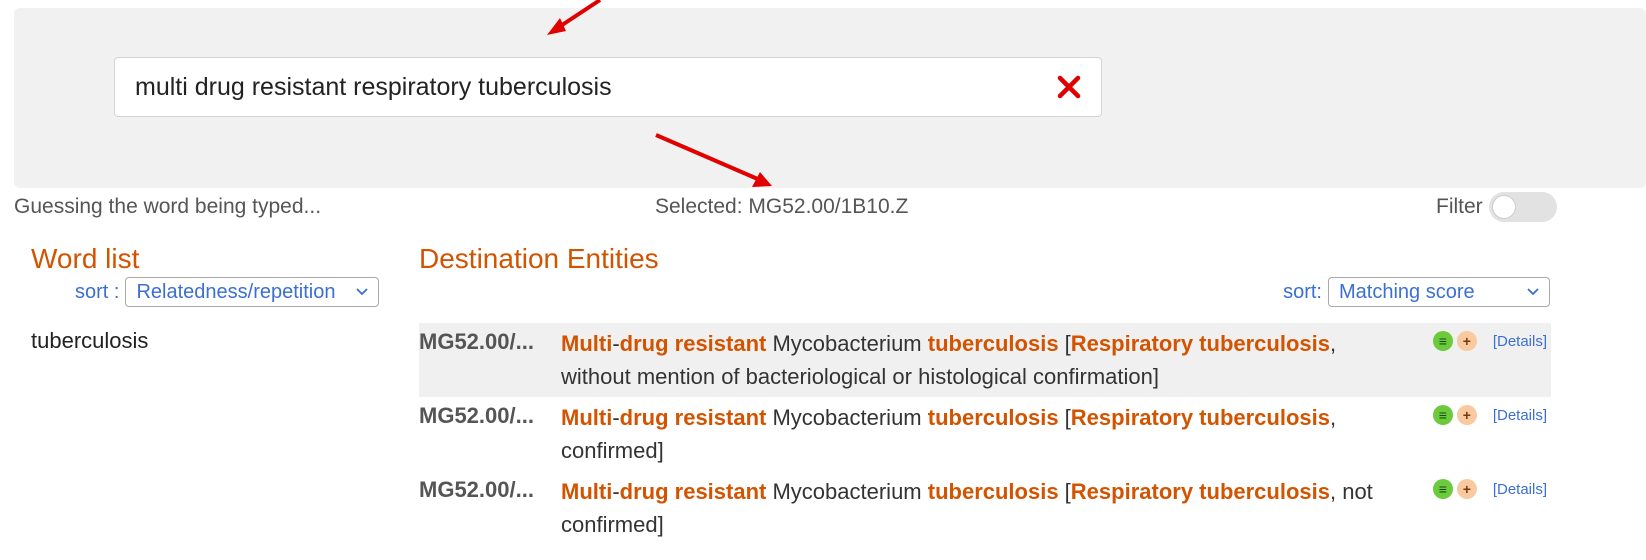  Describe the element at coordinates (1522, 207) in the screenshot. I see `filter-toggle` at that location.